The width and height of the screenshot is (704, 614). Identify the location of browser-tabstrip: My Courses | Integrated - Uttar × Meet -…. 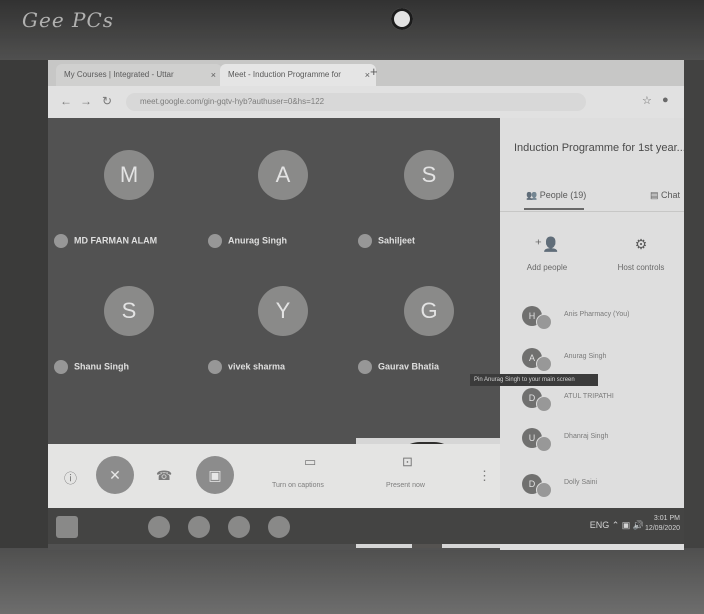
(366, 73).